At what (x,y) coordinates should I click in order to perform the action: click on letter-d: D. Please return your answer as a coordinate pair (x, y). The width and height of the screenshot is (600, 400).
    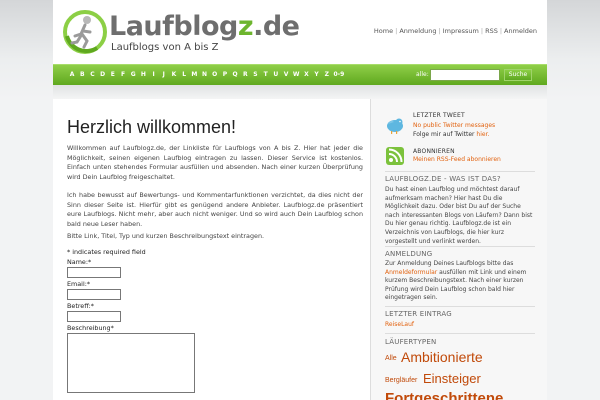
    Looking at the image, I should click on (103, 74).